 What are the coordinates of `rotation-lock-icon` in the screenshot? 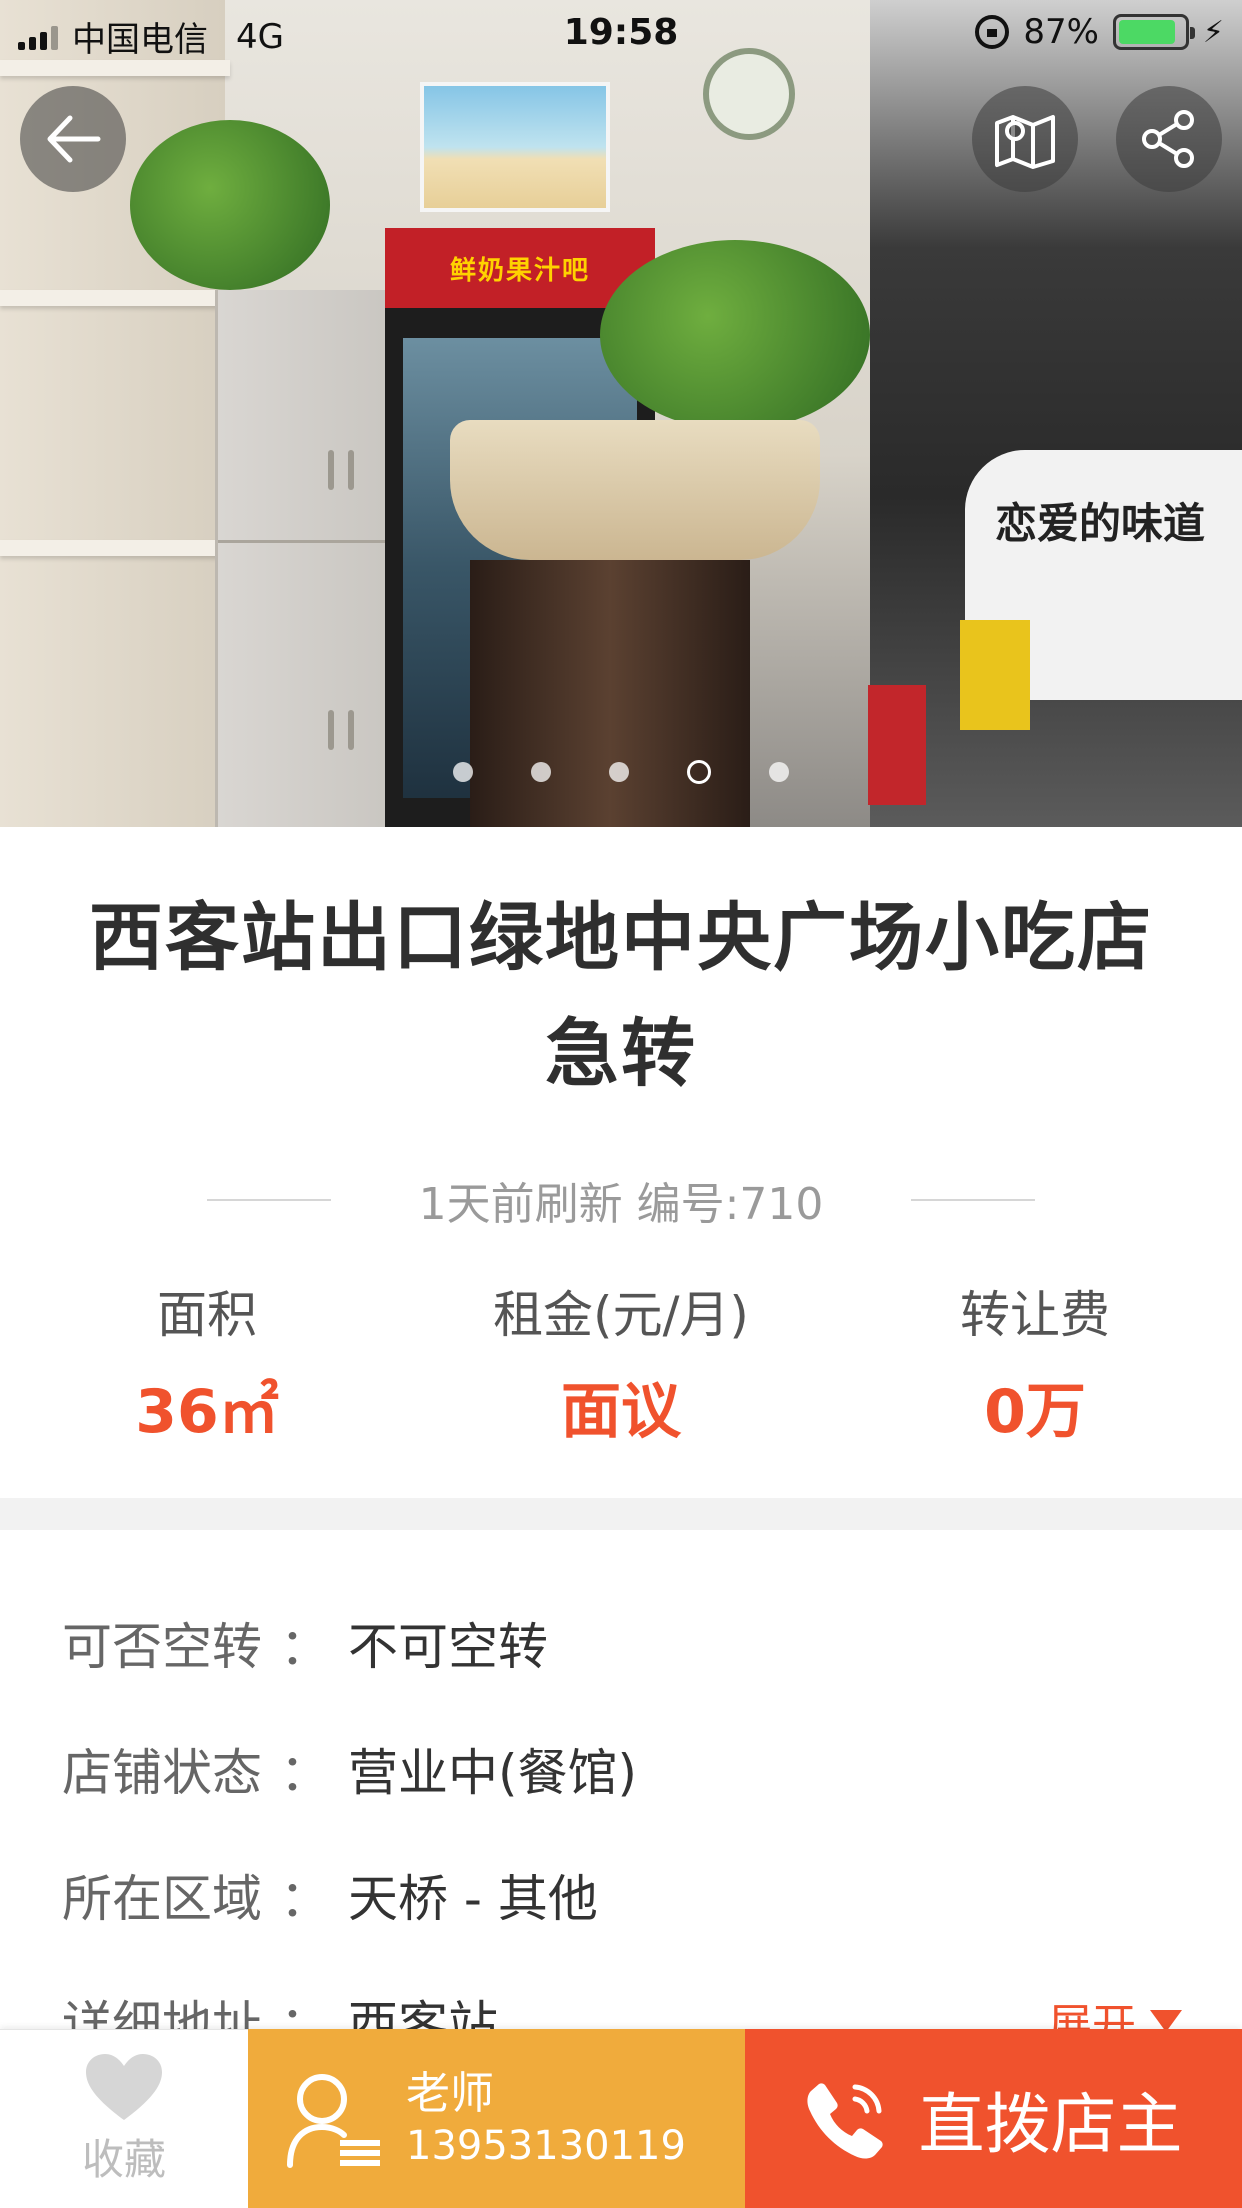 It's located at (992, 32).